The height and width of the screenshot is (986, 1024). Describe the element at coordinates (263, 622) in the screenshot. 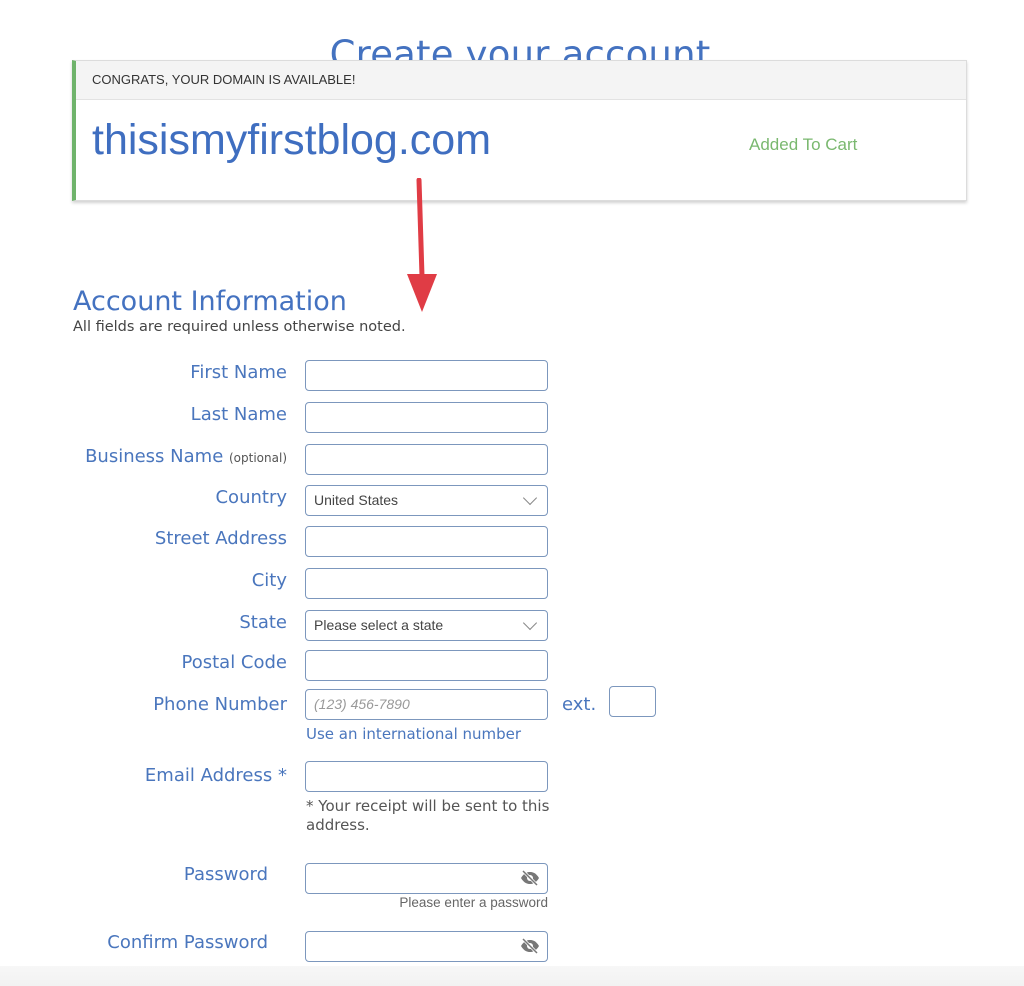

I see `state-label: State` at that location.